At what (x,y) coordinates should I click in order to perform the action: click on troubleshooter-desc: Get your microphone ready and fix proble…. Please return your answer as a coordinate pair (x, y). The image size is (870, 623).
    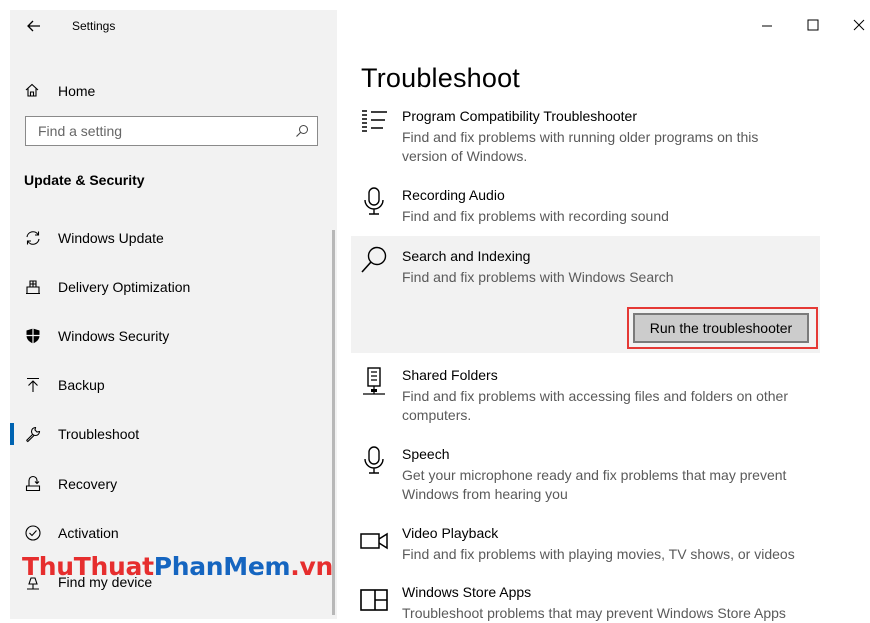
    Looking at the image, I should click on (594, 484).